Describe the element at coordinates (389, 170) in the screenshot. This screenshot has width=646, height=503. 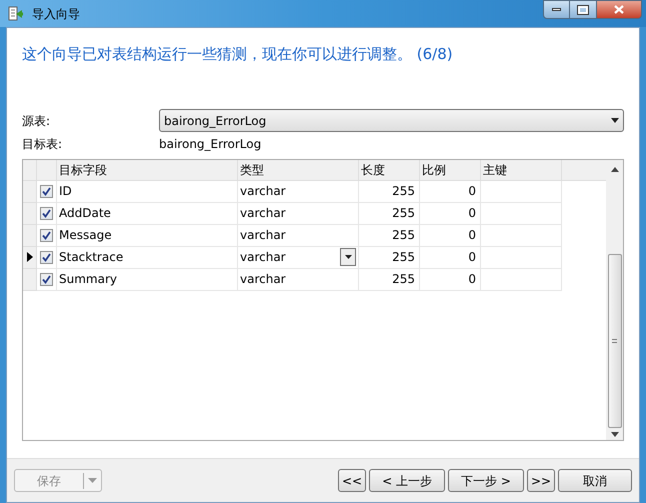
I see `column-header: 长度` at that location.